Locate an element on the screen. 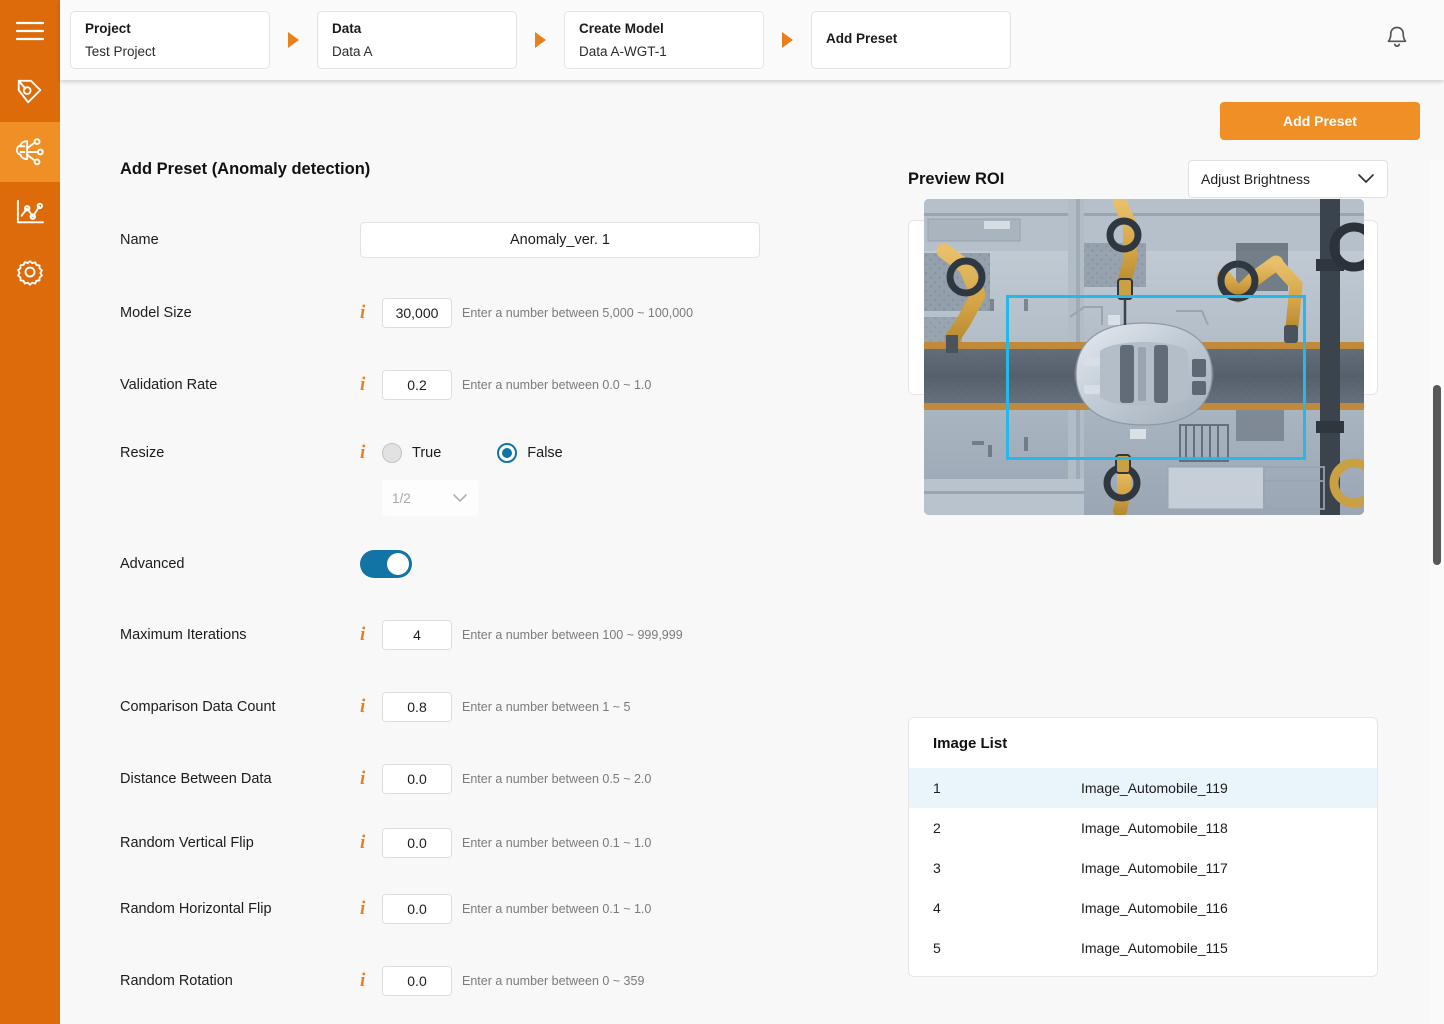  name-input is located at coordinates (560, 240).